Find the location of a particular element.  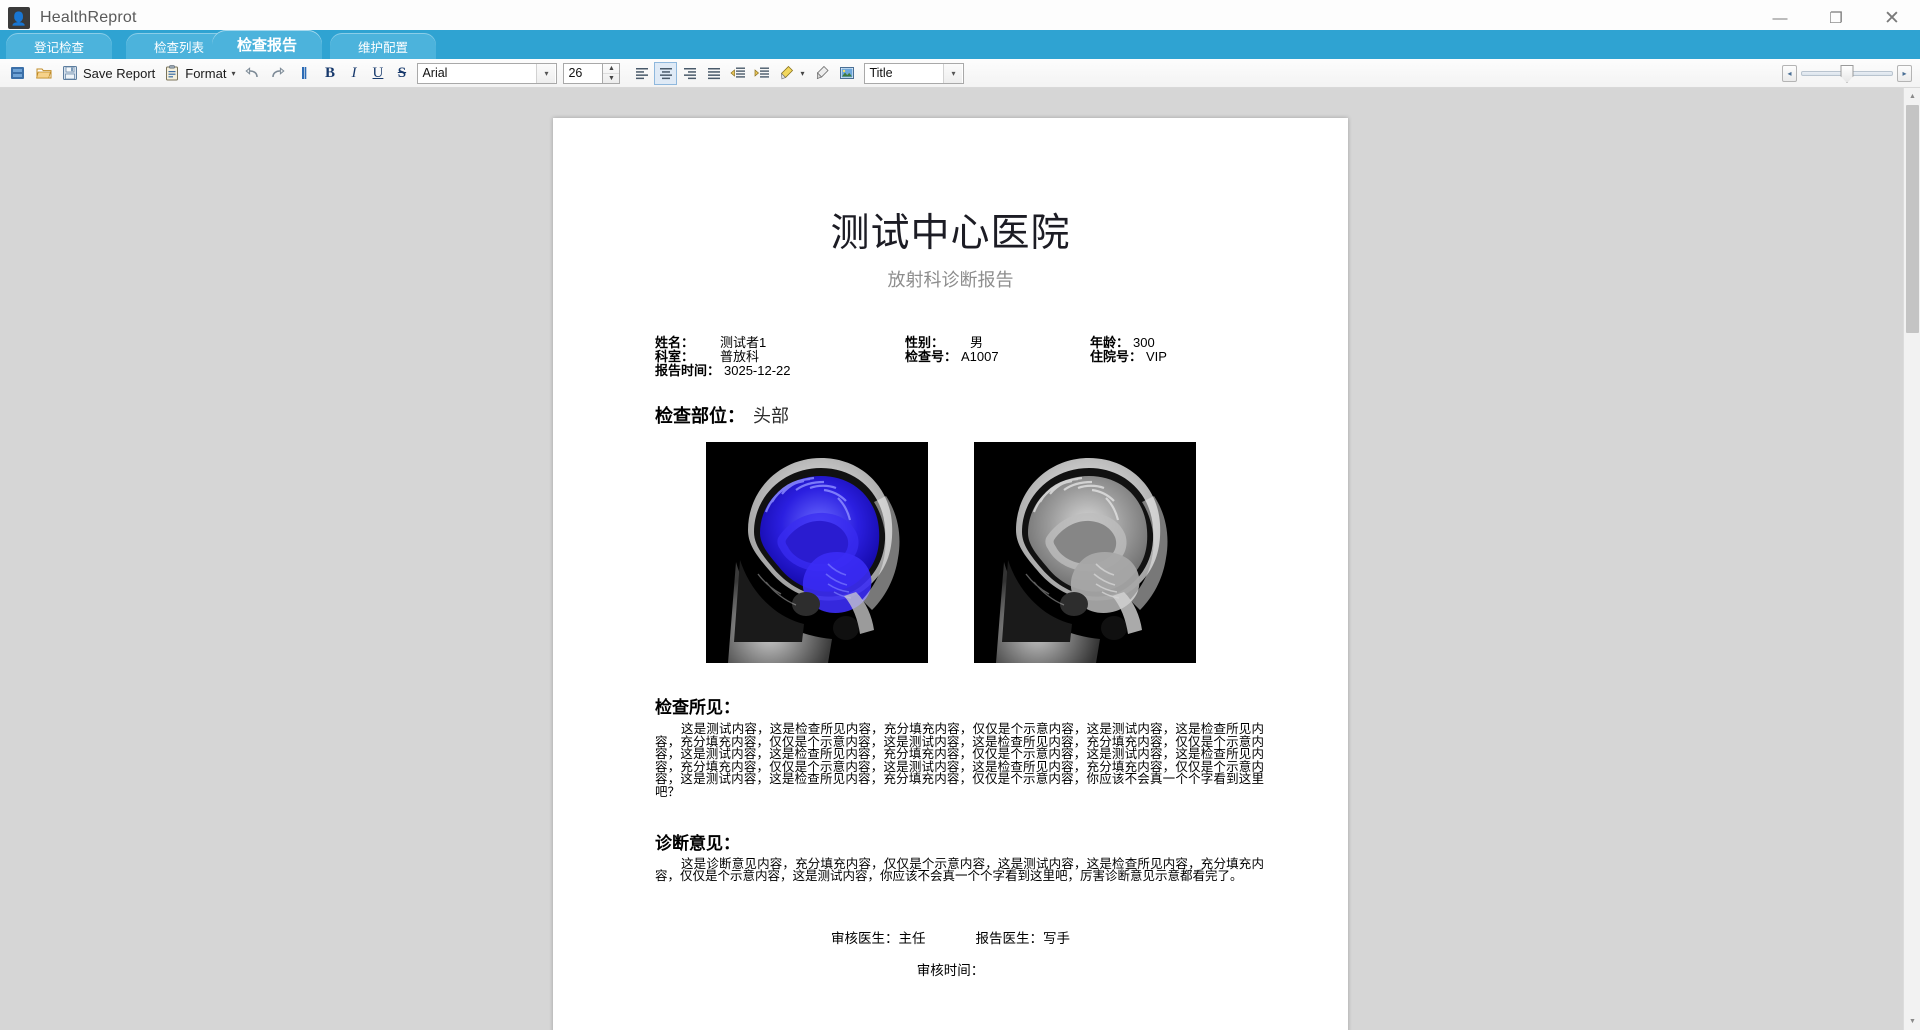

decrease-indent-button is located at coordinates (737, 73).